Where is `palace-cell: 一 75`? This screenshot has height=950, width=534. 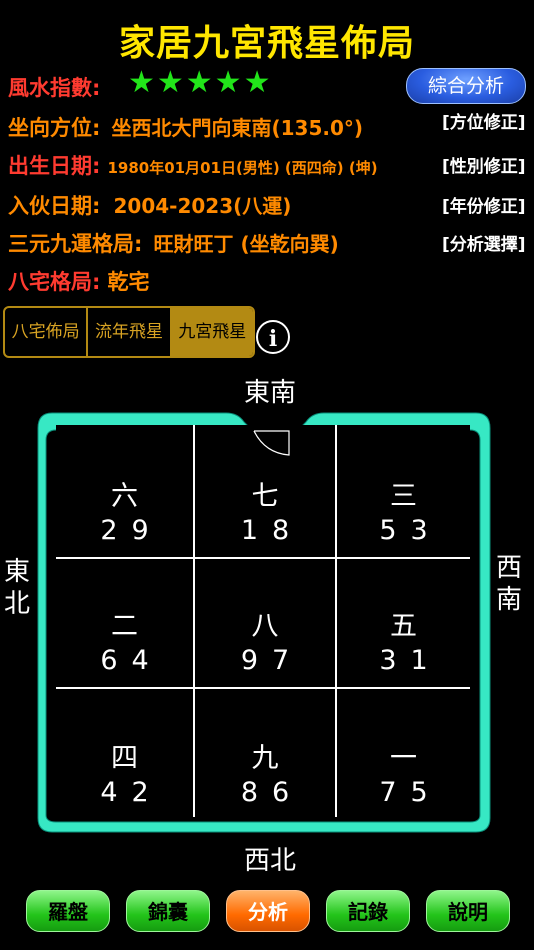
palace-cell: 一 75 is located at coordinates (410, 775).